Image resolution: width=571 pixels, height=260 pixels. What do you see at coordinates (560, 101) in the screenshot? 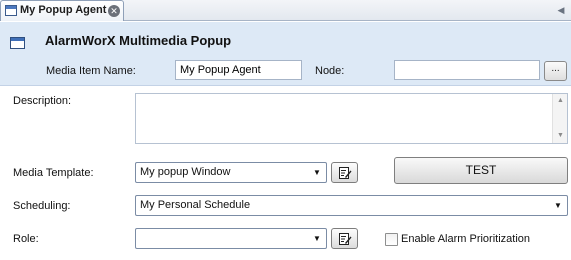
I see `scroll-up-icon: ▲` at bounding box center [560, 101].